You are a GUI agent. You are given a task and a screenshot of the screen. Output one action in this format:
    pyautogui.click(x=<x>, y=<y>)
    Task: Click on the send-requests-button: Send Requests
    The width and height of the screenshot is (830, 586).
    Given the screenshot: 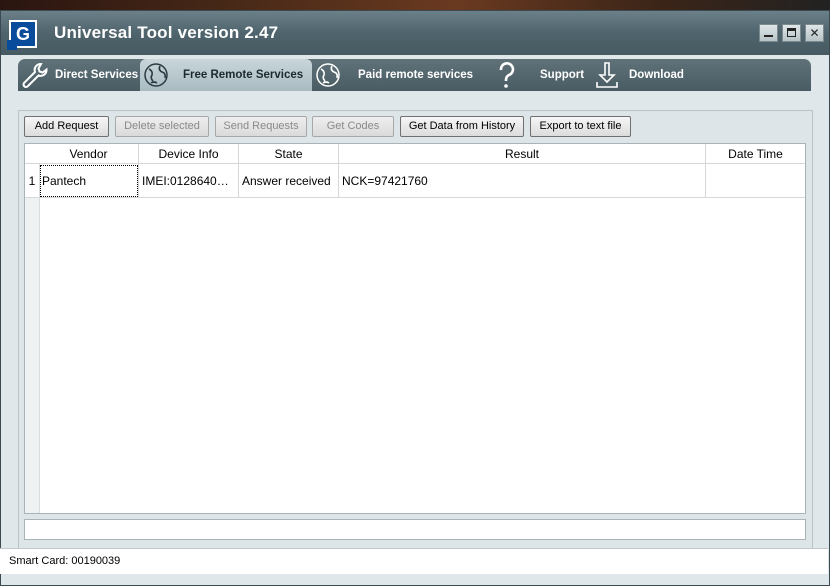 What is the action you would take?
    pyautogui.click(x=261, y=126)
    